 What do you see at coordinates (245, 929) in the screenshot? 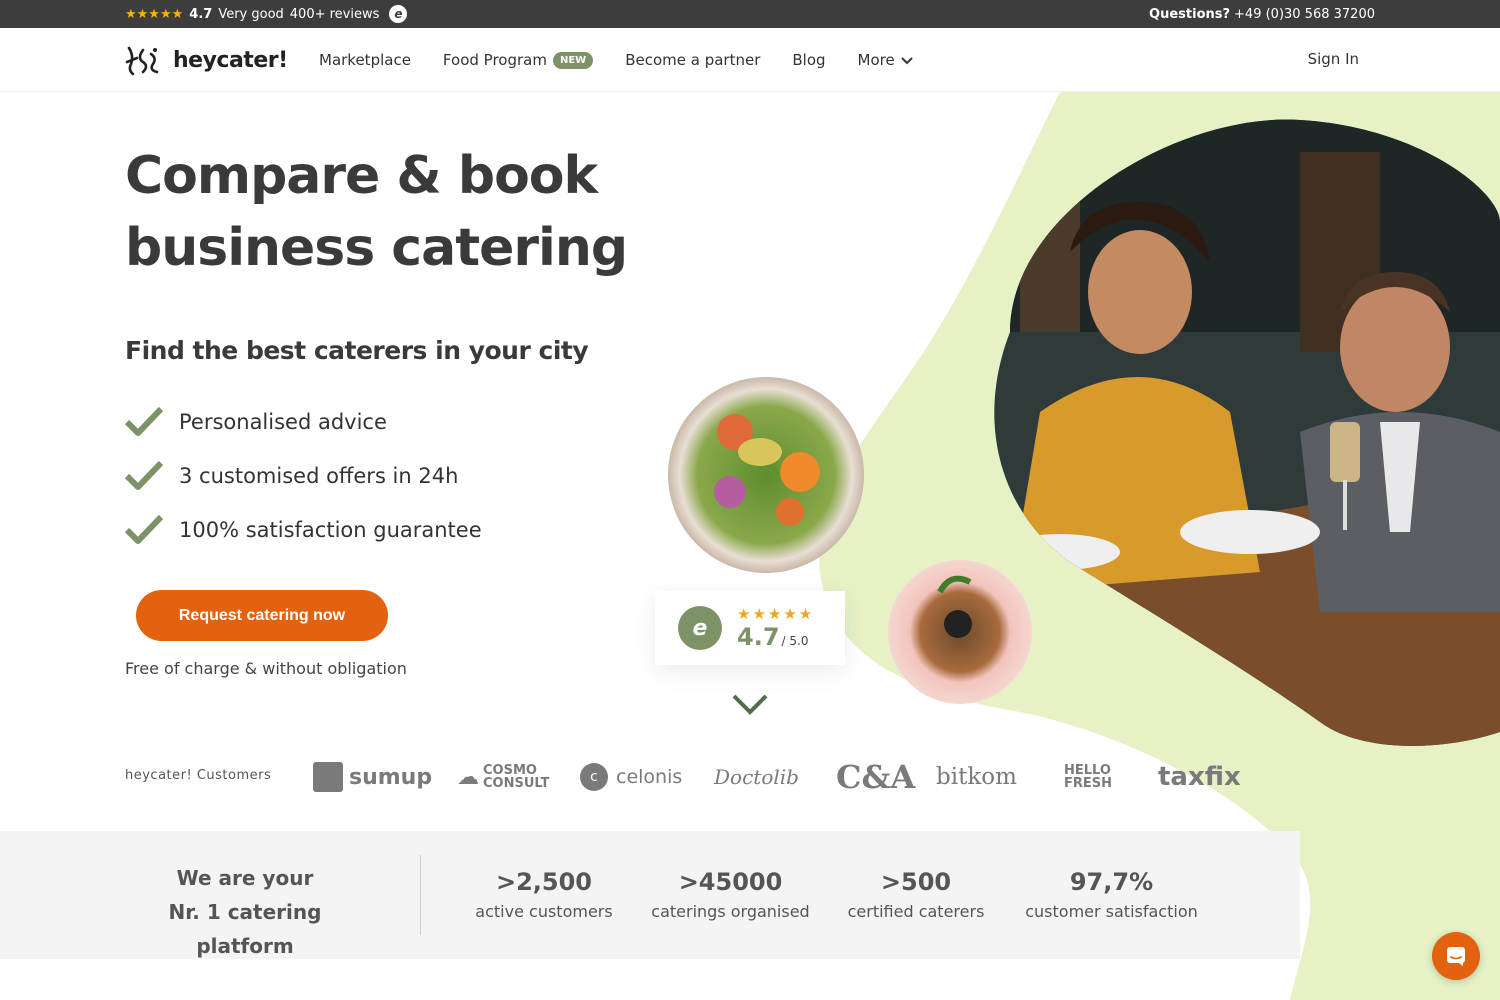
I see `stats-title-line-2: Nr. 1 catering platform` at bounding box center [245, 929].